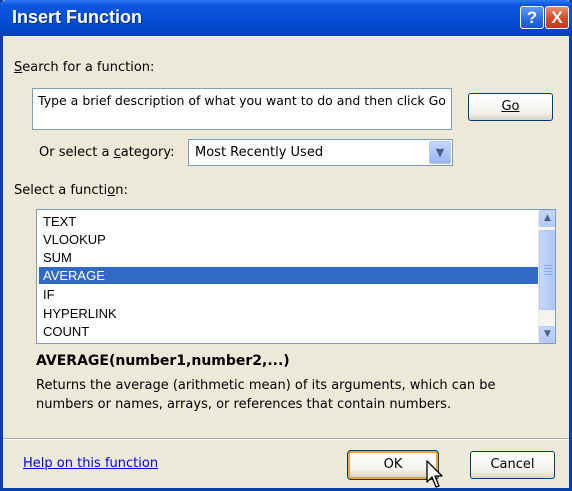  I want to click on cancel-button: Cancel, so click(512, 465).